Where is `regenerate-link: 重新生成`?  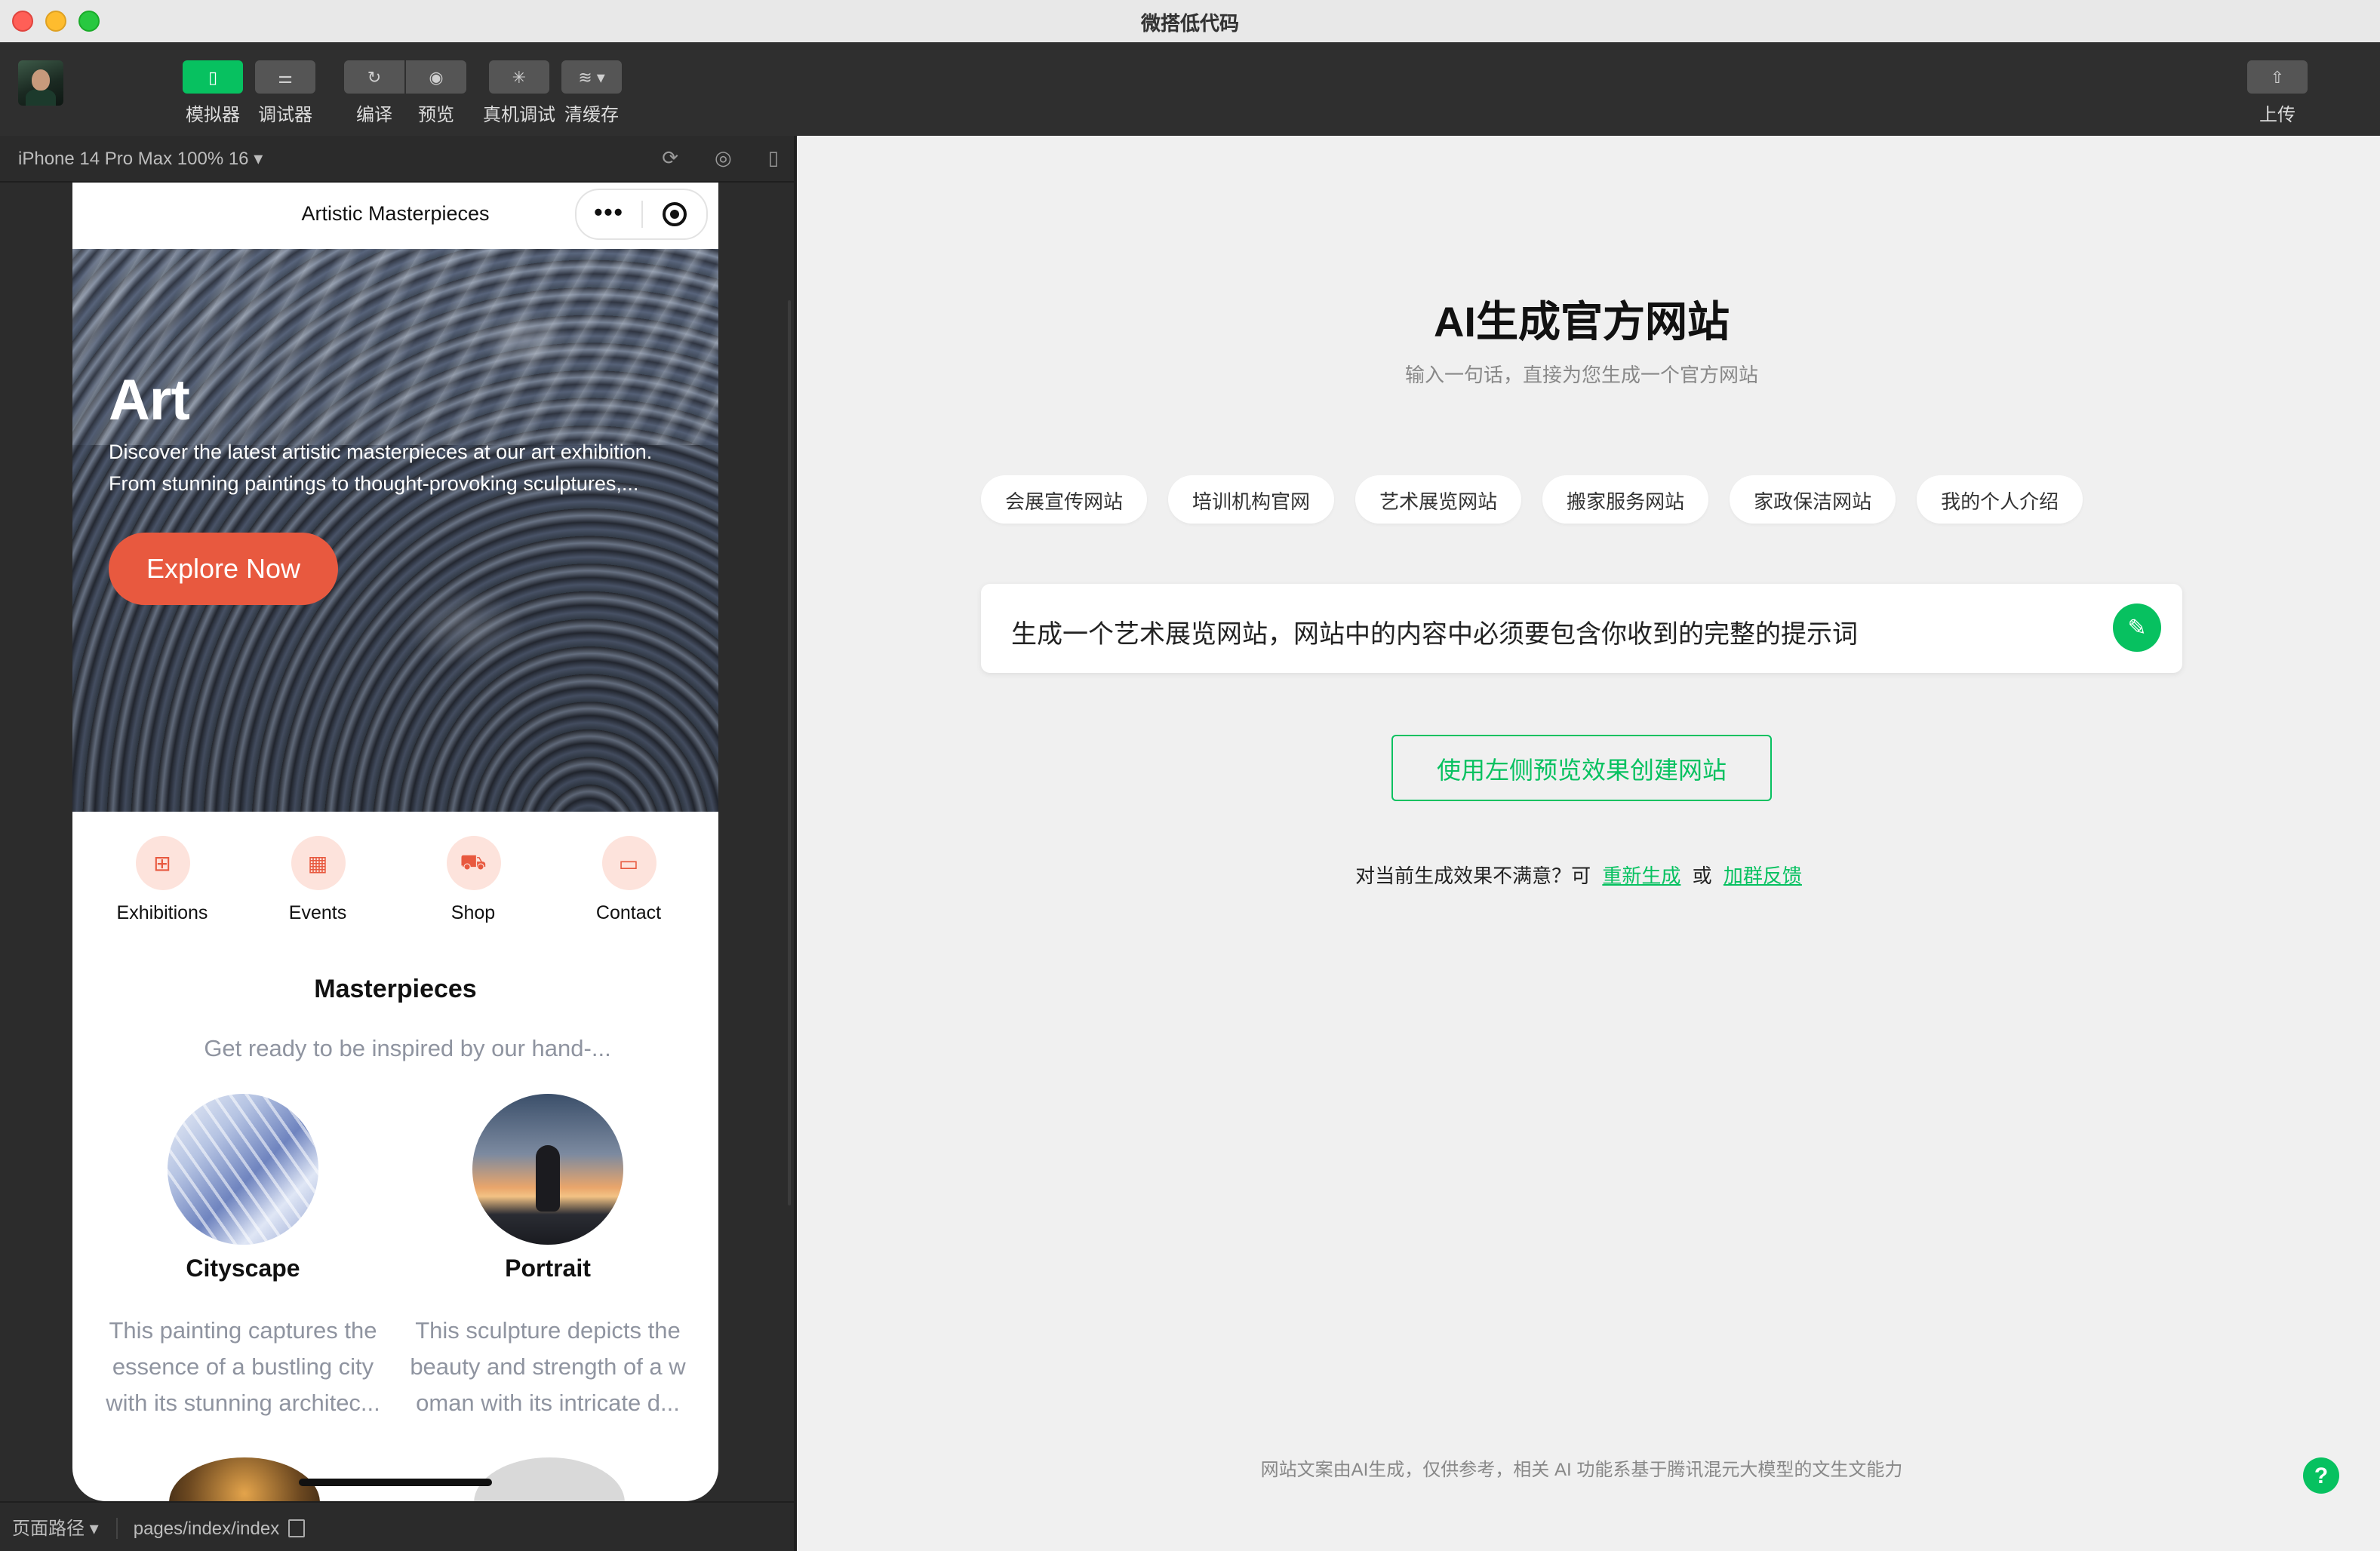 regenerate-link: 重新生成 is located at coordinates (1641, 876).